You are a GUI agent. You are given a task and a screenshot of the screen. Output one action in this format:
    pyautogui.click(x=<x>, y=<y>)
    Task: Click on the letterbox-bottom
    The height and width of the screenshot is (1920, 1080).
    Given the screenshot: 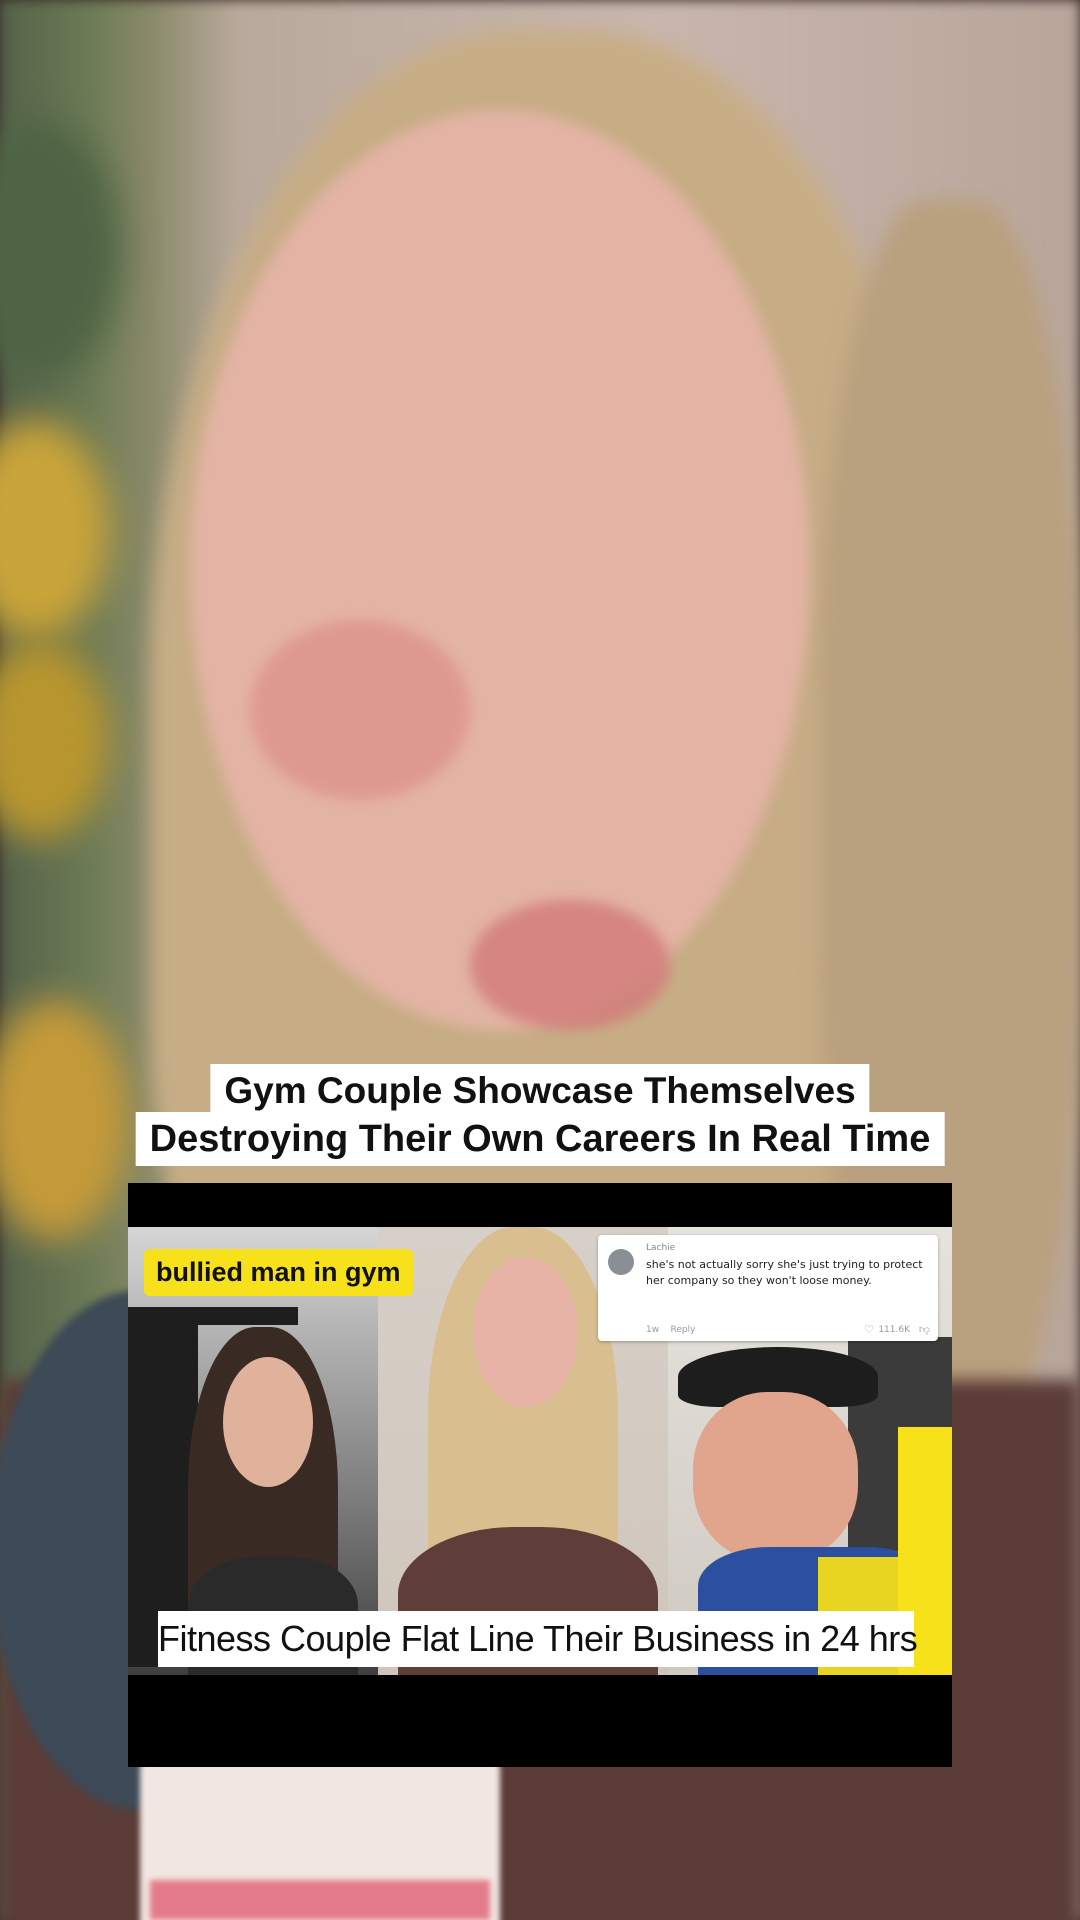 What is the action you would take?
    pyautogui.click(x=540, y=1721)
    